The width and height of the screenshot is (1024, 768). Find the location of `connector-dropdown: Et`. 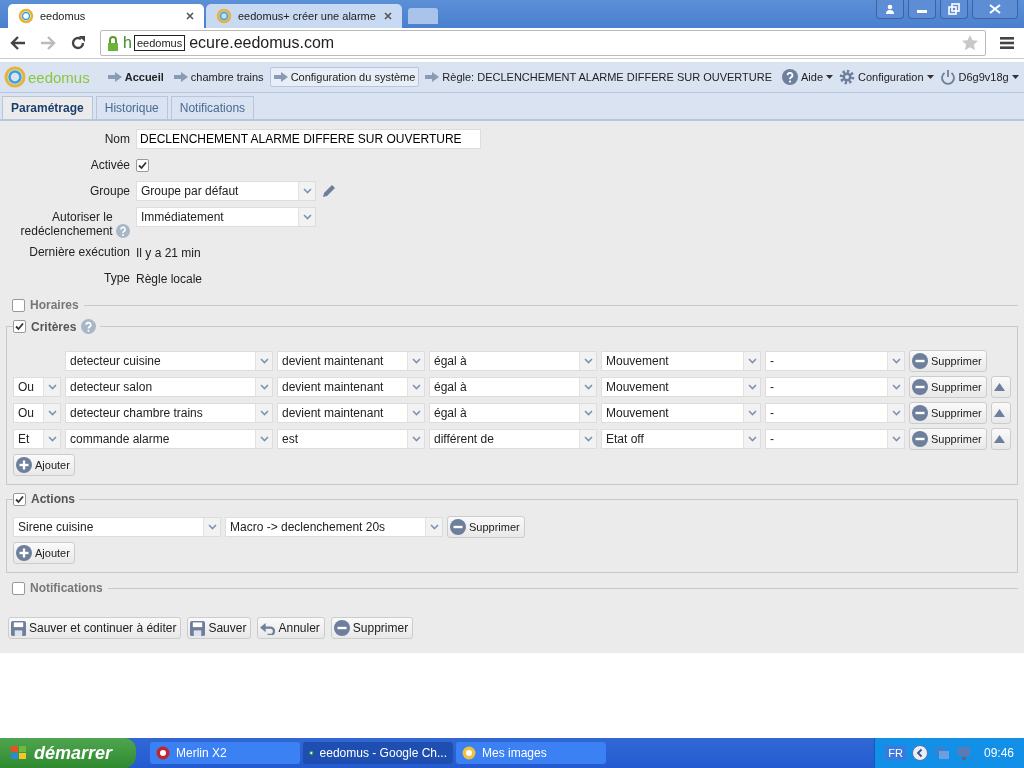

connector-dropdown: Et is located at coordinates (37, 439).